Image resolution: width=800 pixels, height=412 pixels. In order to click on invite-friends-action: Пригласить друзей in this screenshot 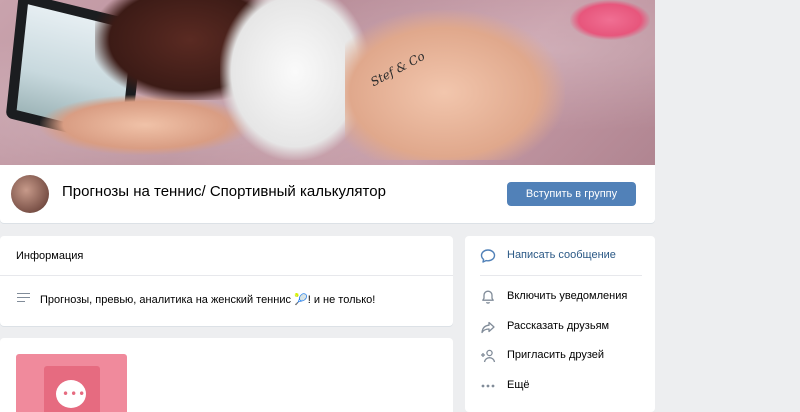, I will do `click(560, 356)`.